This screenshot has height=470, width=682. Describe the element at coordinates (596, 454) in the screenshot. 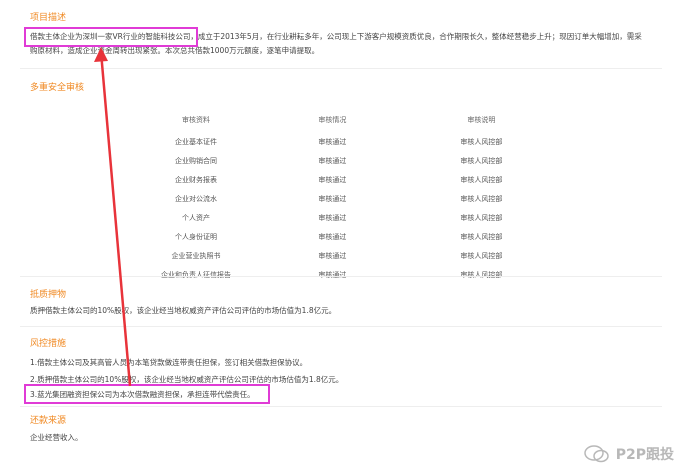

I see `wechat-icon` at that location.